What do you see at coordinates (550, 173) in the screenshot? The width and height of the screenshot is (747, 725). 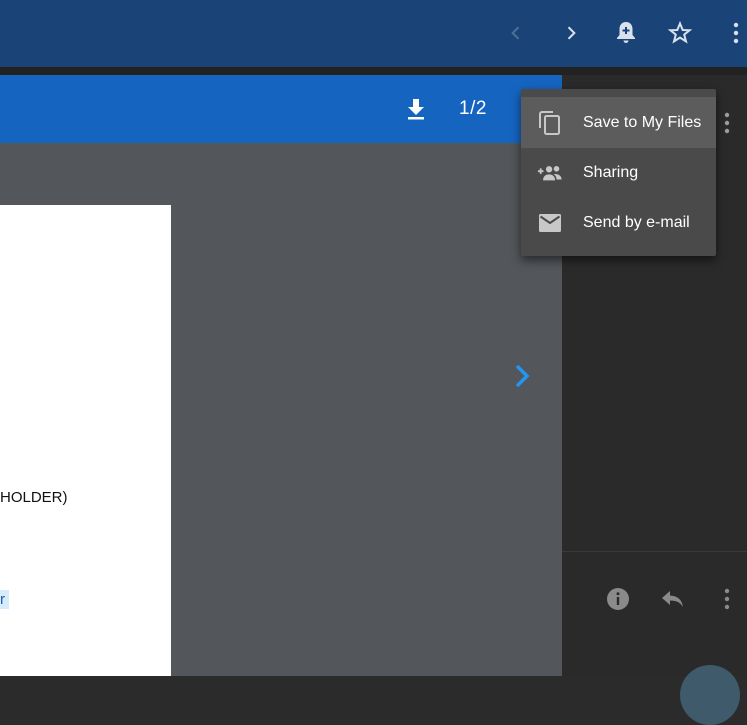 I see `add-people-icon` at bounding box center [550, 173].